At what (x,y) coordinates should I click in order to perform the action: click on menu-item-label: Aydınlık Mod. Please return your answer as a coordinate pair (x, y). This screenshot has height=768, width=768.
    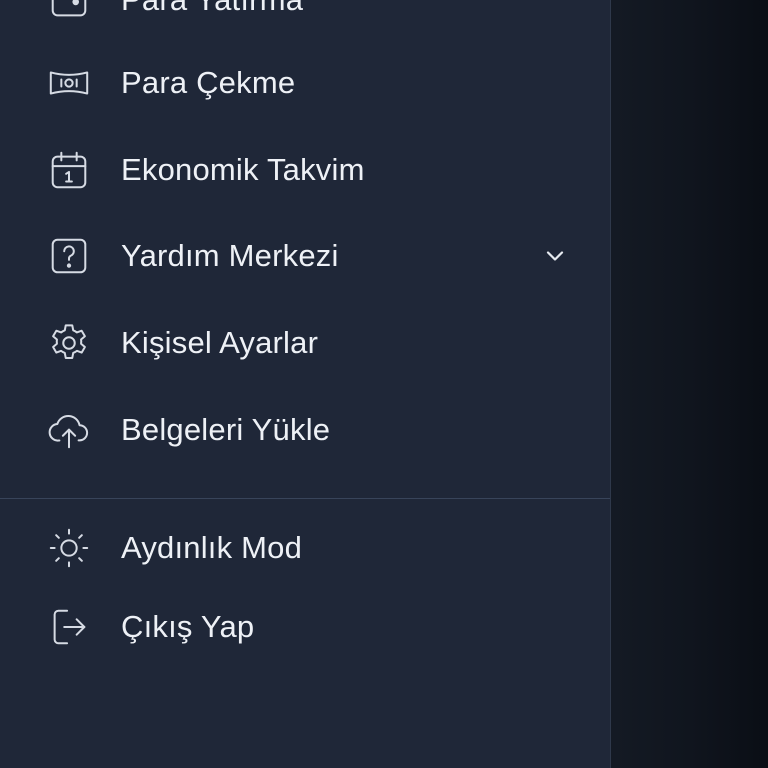
    Looking at the image, I should click on (212, 547).